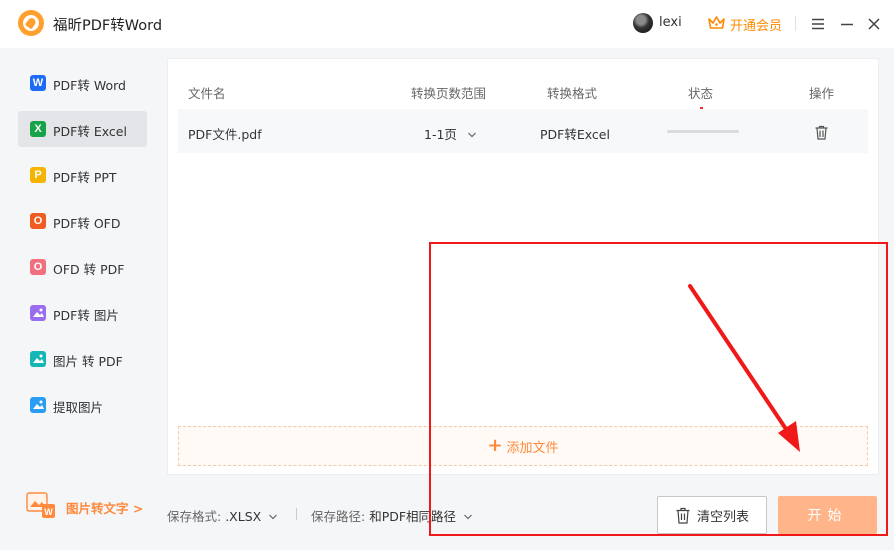 The width and height of the screenshot is (894, 550). I want to click on clear-list-label: 清空列表, so click(722, 517).